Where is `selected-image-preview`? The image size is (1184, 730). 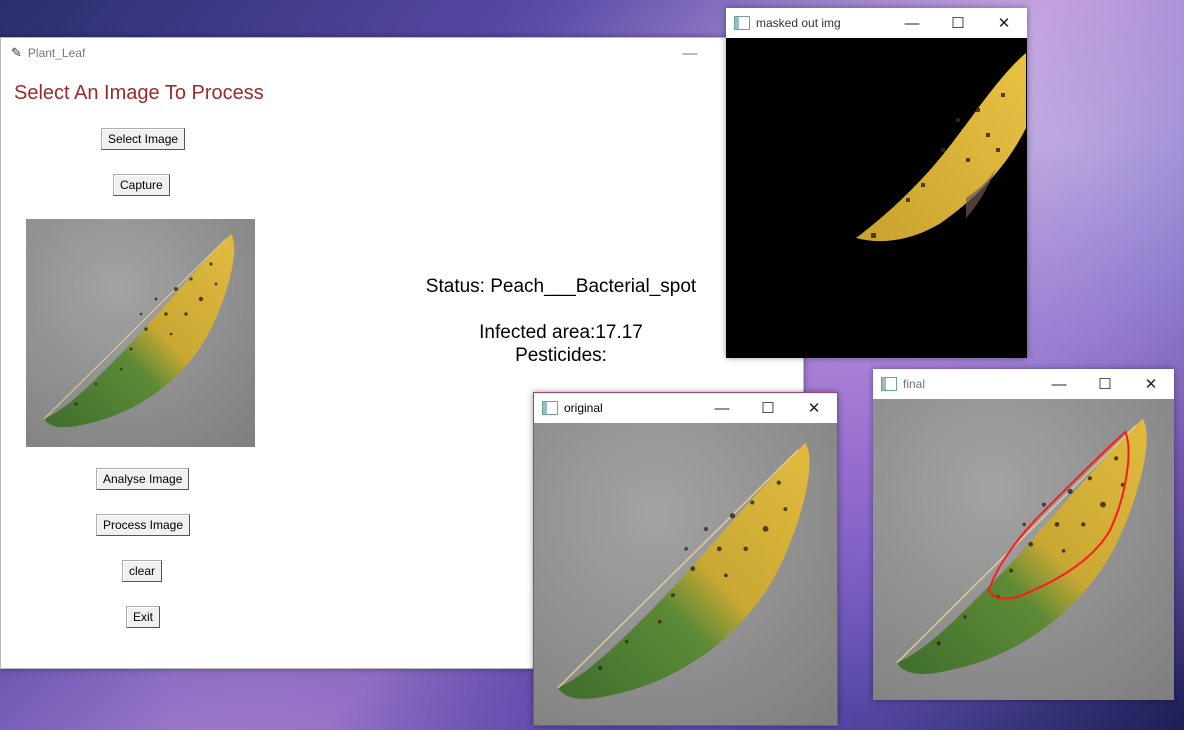 selected-image-preview is located at coordinates (140, 333).